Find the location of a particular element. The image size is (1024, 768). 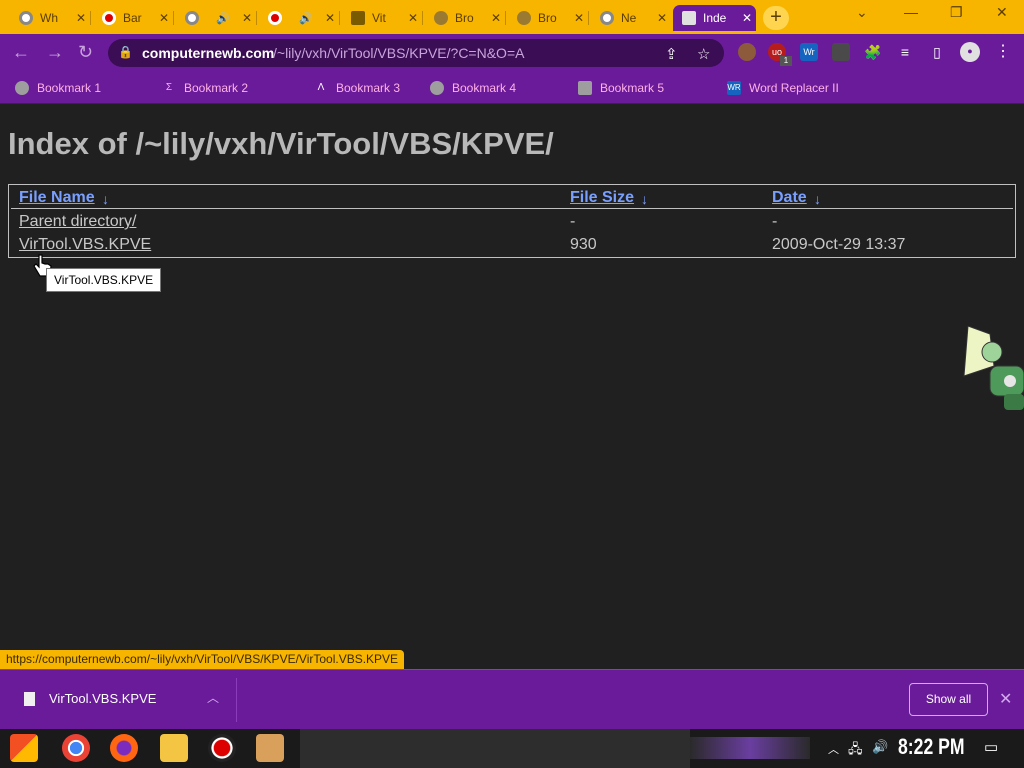

firefox-icon is located at coordinates (124, 748).